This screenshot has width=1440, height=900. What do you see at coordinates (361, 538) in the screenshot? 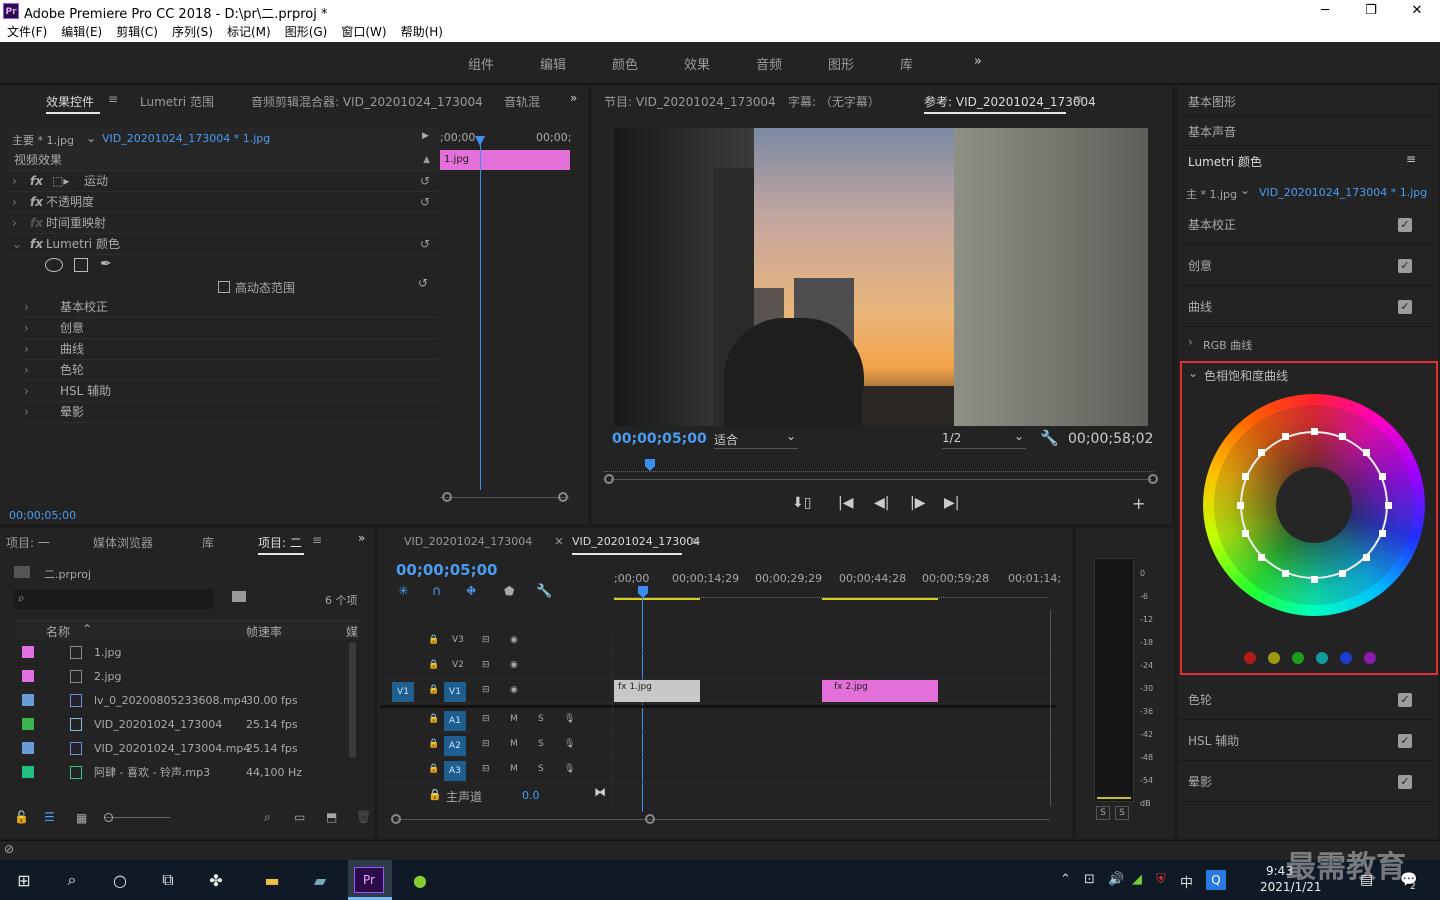
I see `panel-overflow-icon: »` at bounding box center [361, 538].